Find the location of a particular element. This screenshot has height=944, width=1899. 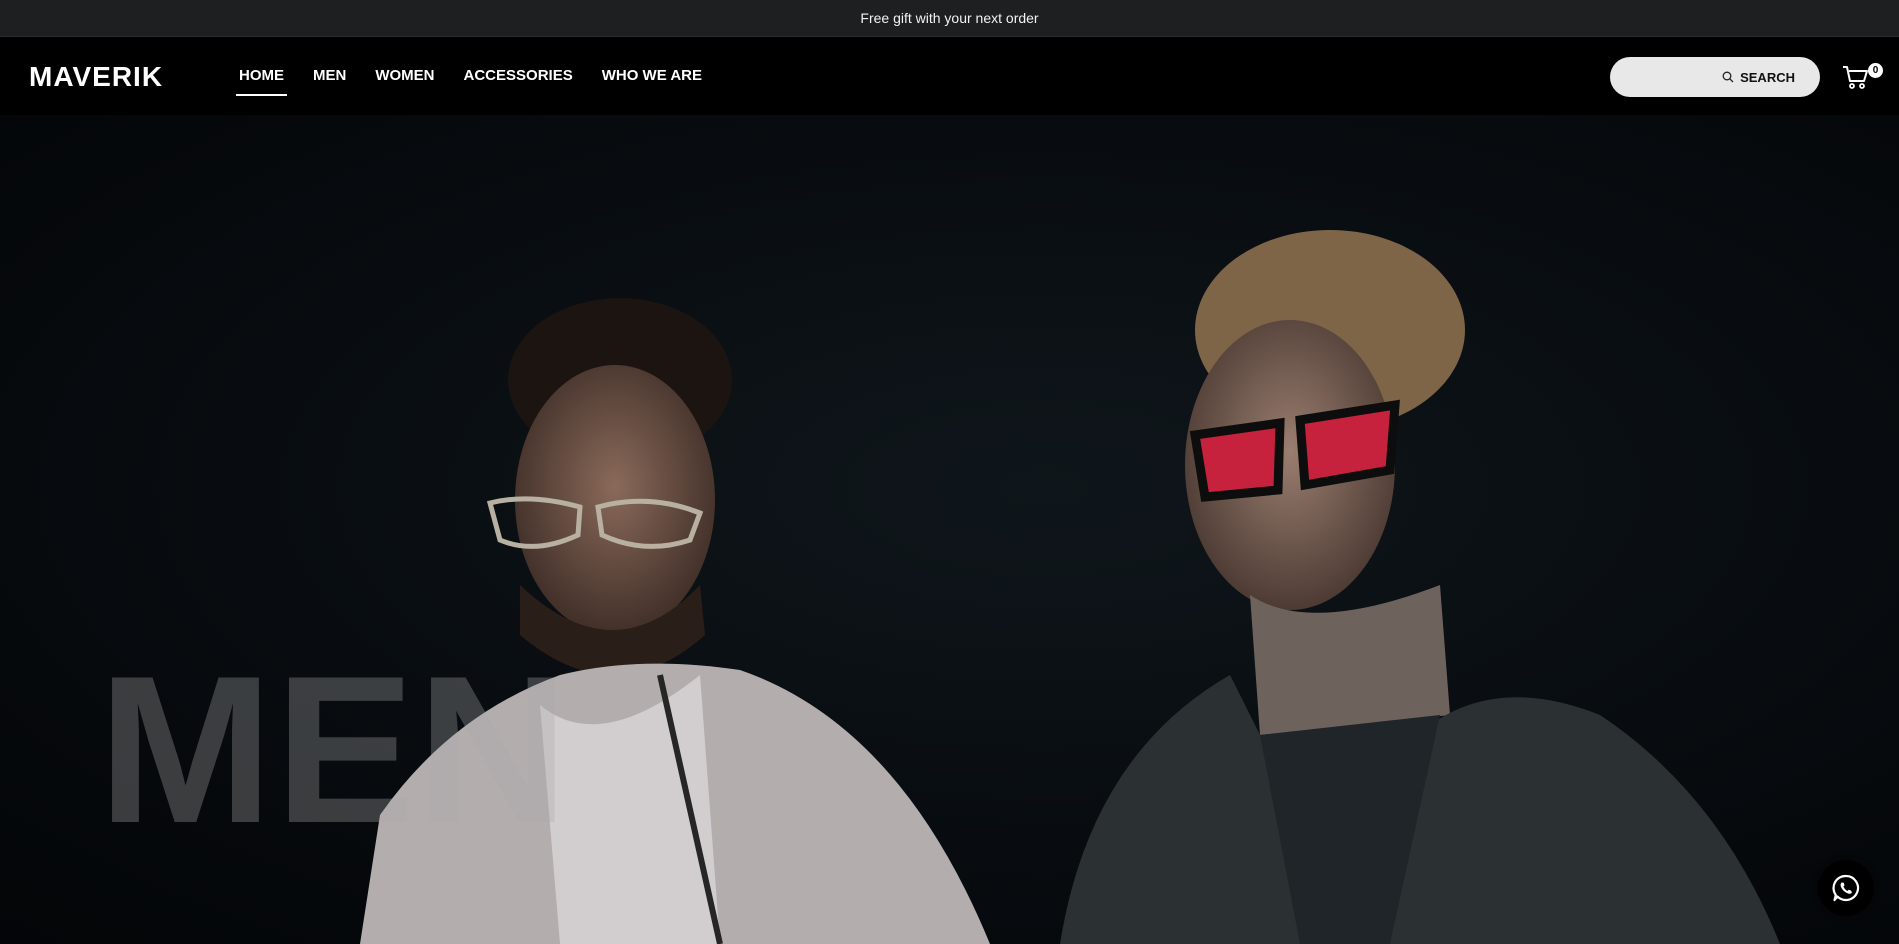

brand-logo: MAVERIK is located at coordinates (96, 77).